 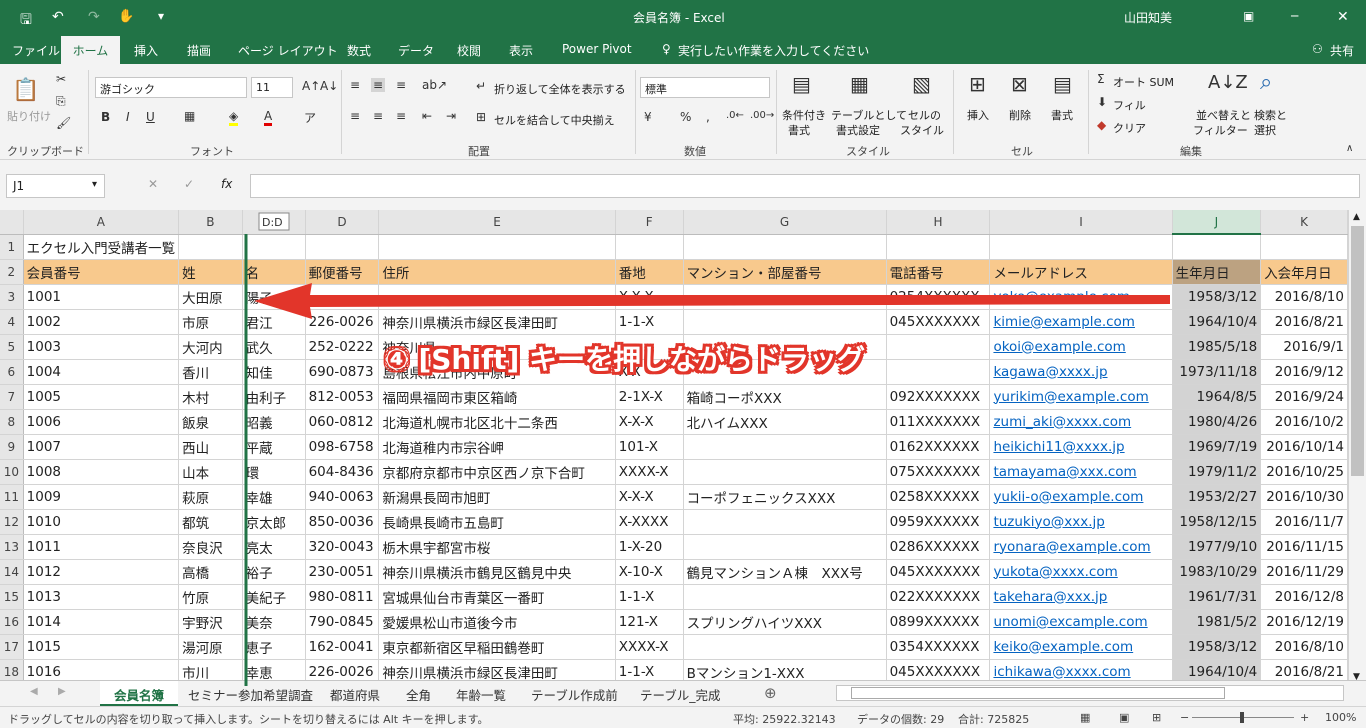 What do you see at coordinates (210, 422) in the screenshot?
I see `cell: 飯泉` at bounding box center [210, 422].